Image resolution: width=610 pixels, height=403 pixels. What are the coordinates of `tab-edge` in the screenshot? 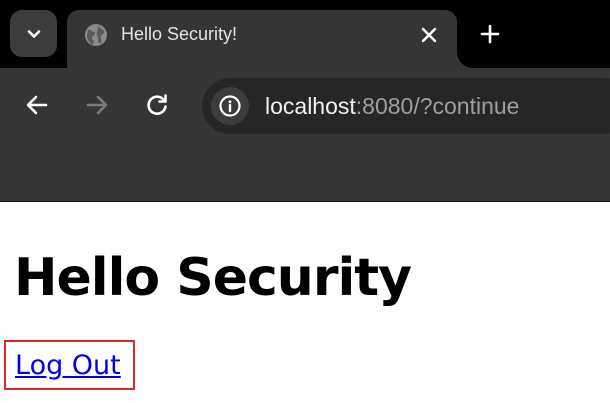 It's located at (465, 60).